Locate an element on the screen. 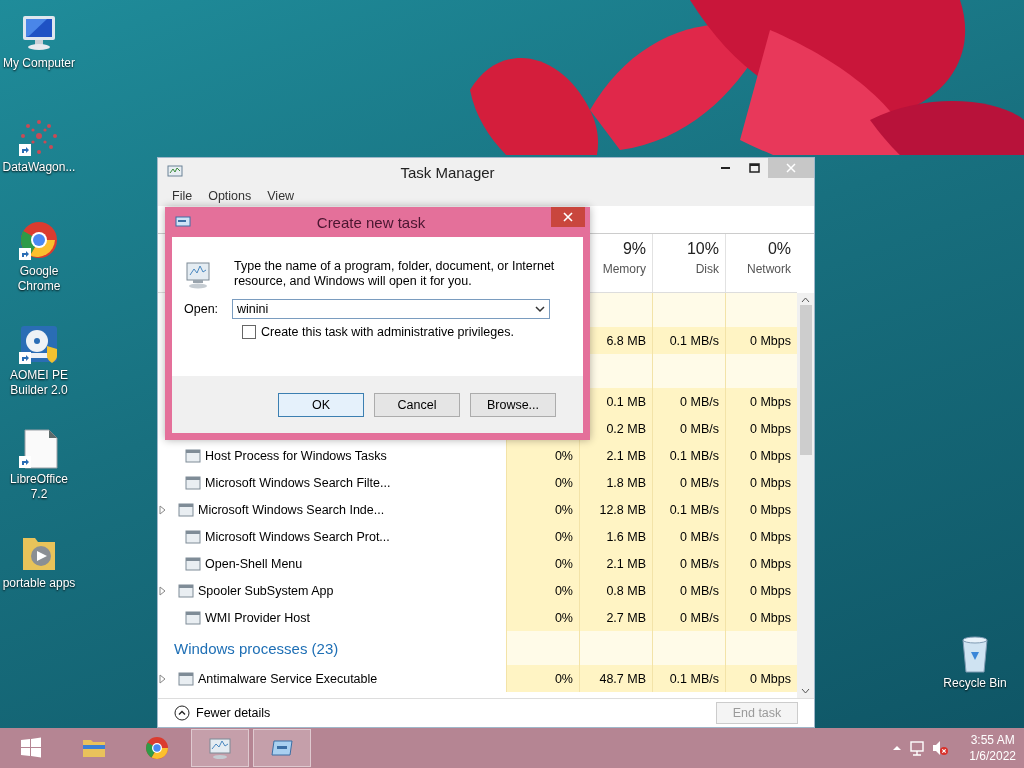 This screenshot has height=768, width=1024. table-cell: 48.7 MB is located at coordinates (615, 678).